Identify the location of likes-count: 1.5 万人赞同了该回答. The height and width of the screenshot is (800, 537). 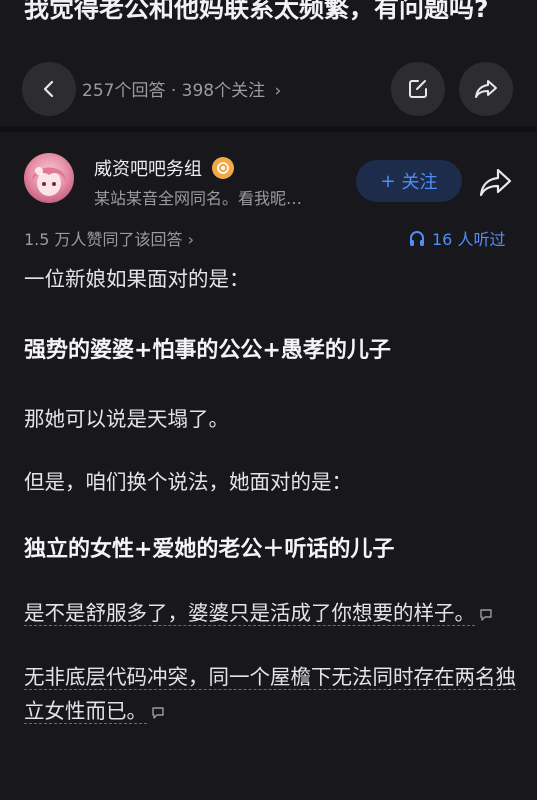
(103, 239).